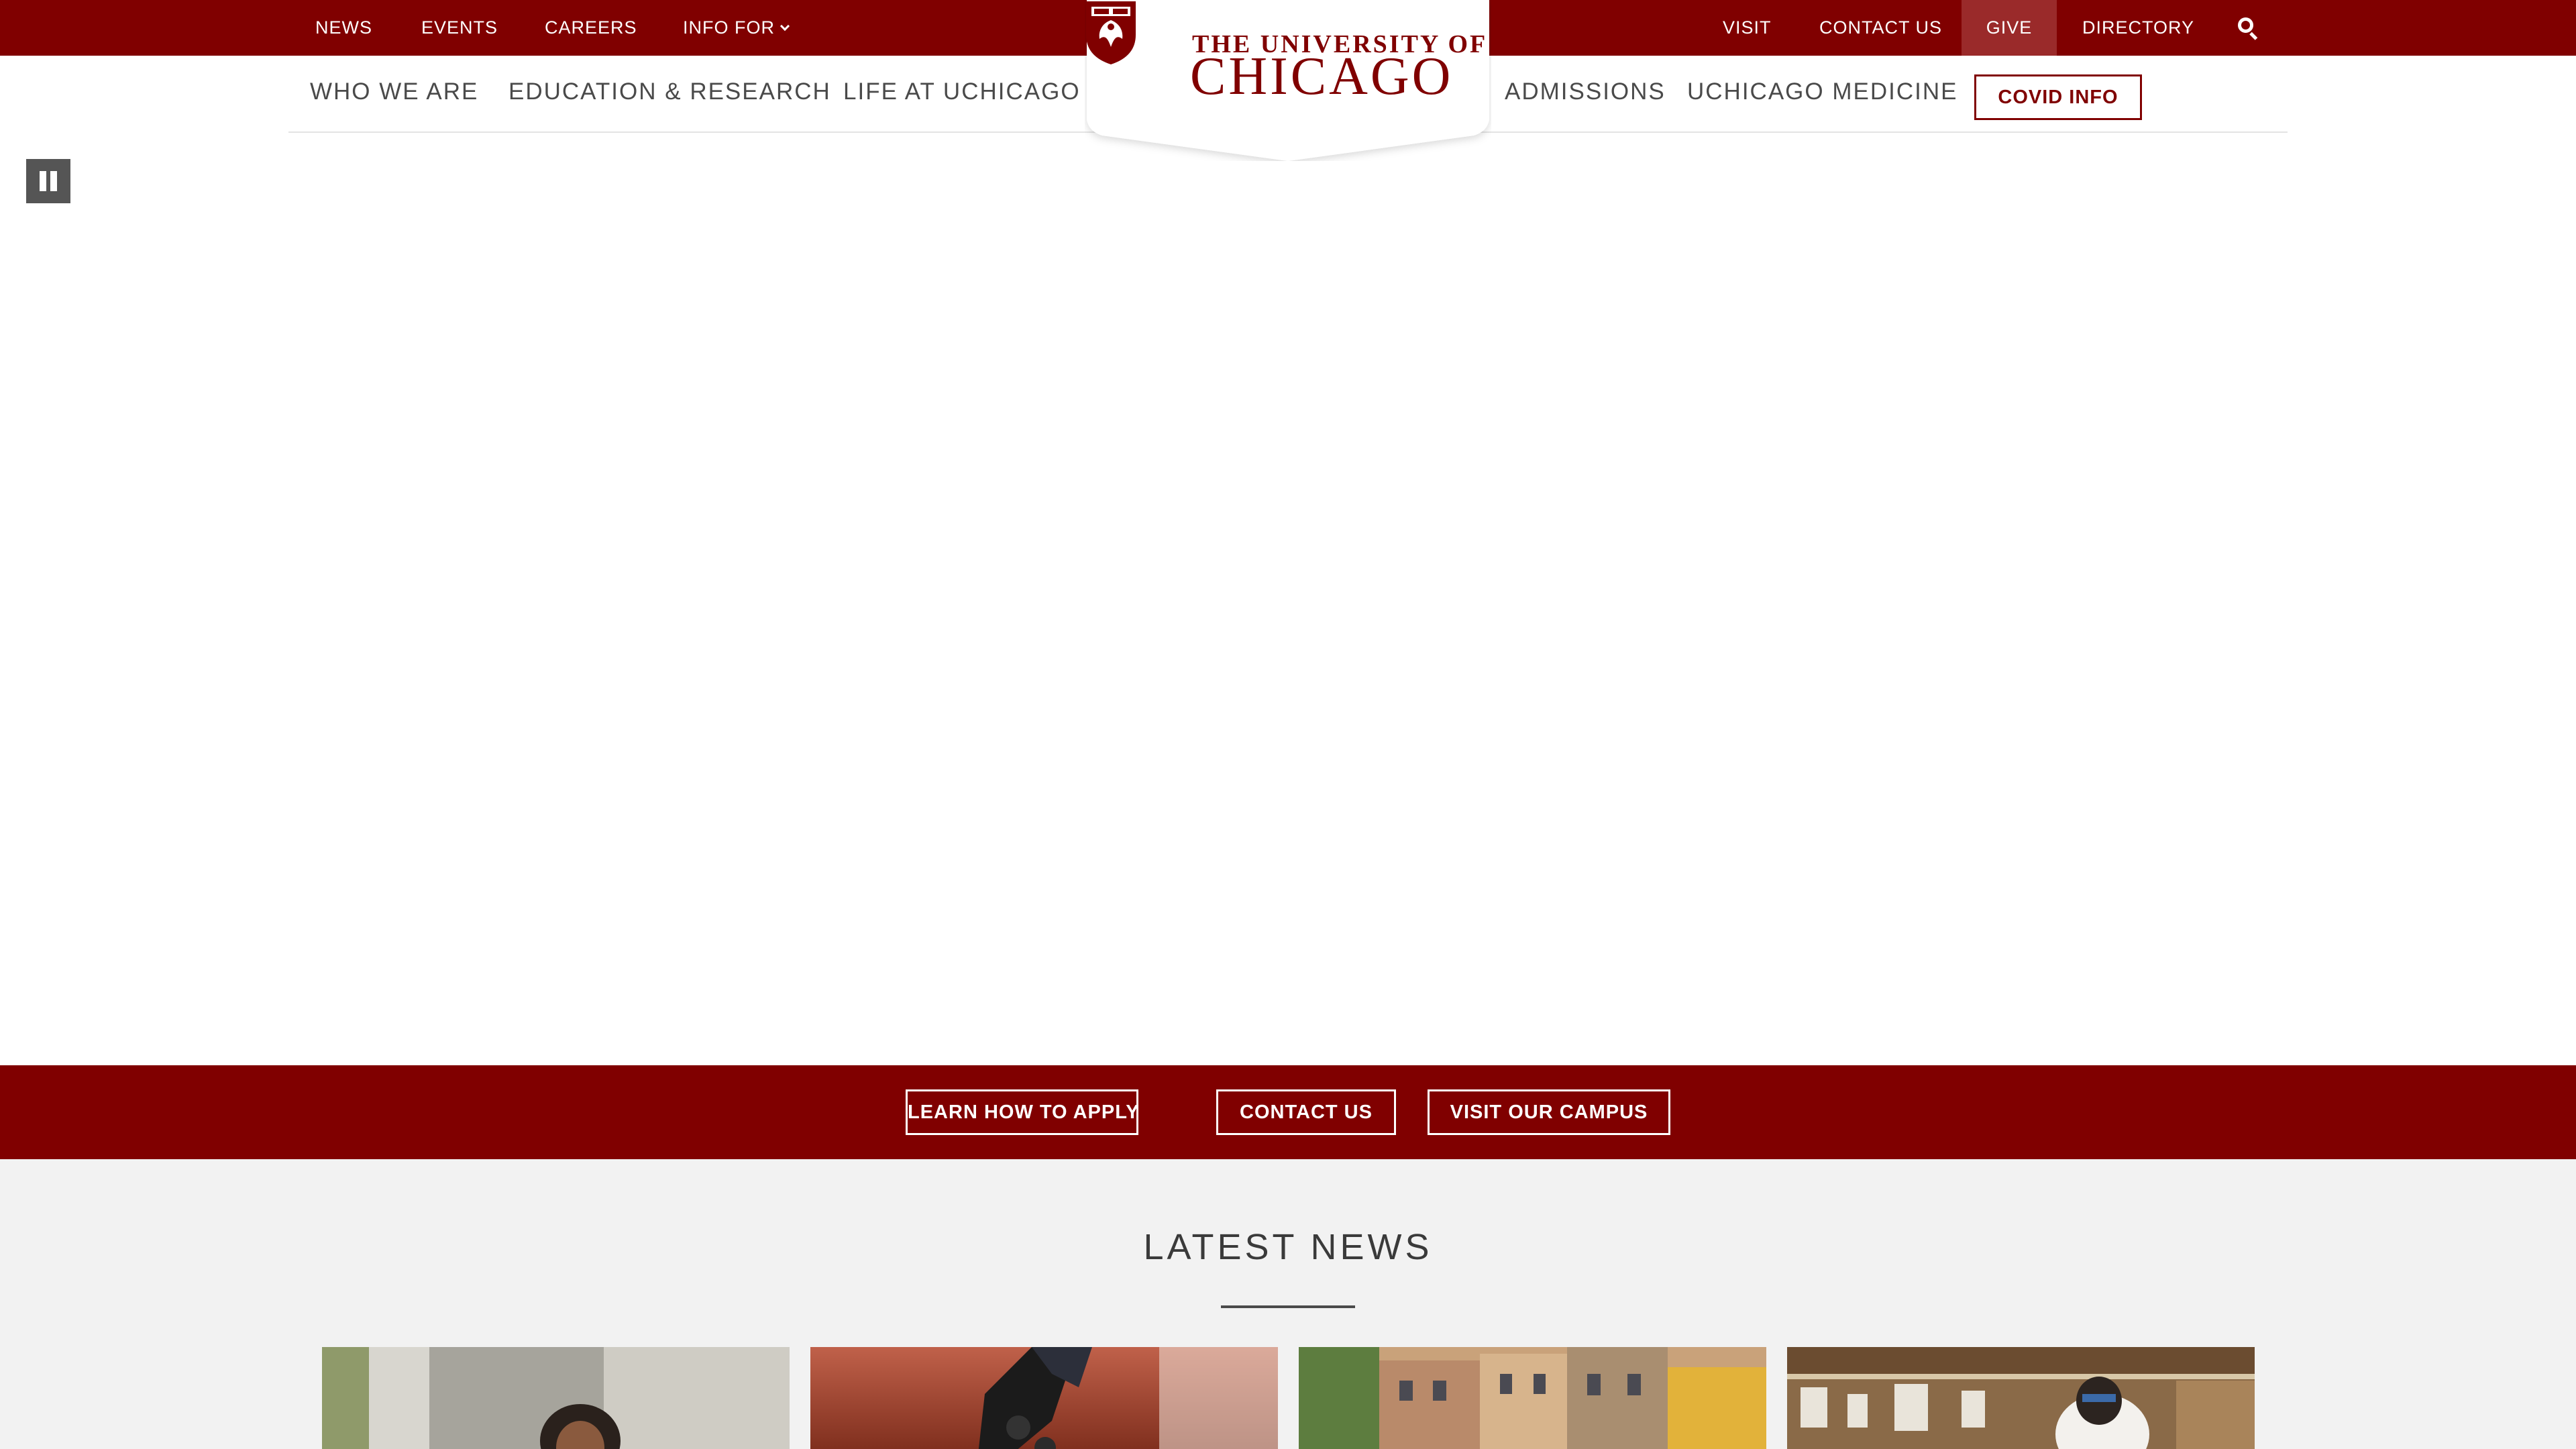  I want to click on util-info-for-dropdown: INFO FOR, so click(736, 28).